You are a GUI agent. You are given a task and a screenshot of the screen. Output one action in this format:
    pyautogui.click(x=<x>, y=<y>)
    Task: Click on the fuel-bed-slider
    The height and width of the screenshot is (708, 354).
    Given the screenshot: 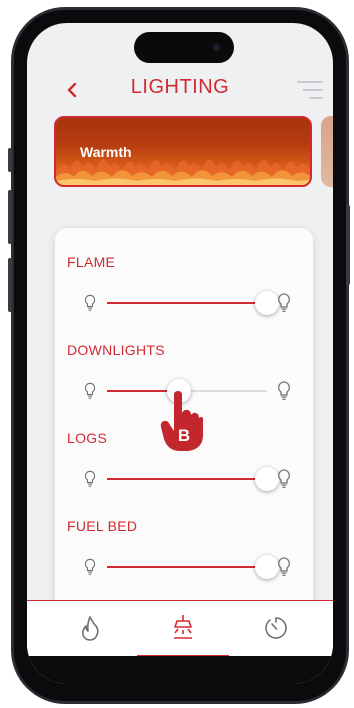 What is the action you would take?
    pyautogui.click(x=189, y=567)
    